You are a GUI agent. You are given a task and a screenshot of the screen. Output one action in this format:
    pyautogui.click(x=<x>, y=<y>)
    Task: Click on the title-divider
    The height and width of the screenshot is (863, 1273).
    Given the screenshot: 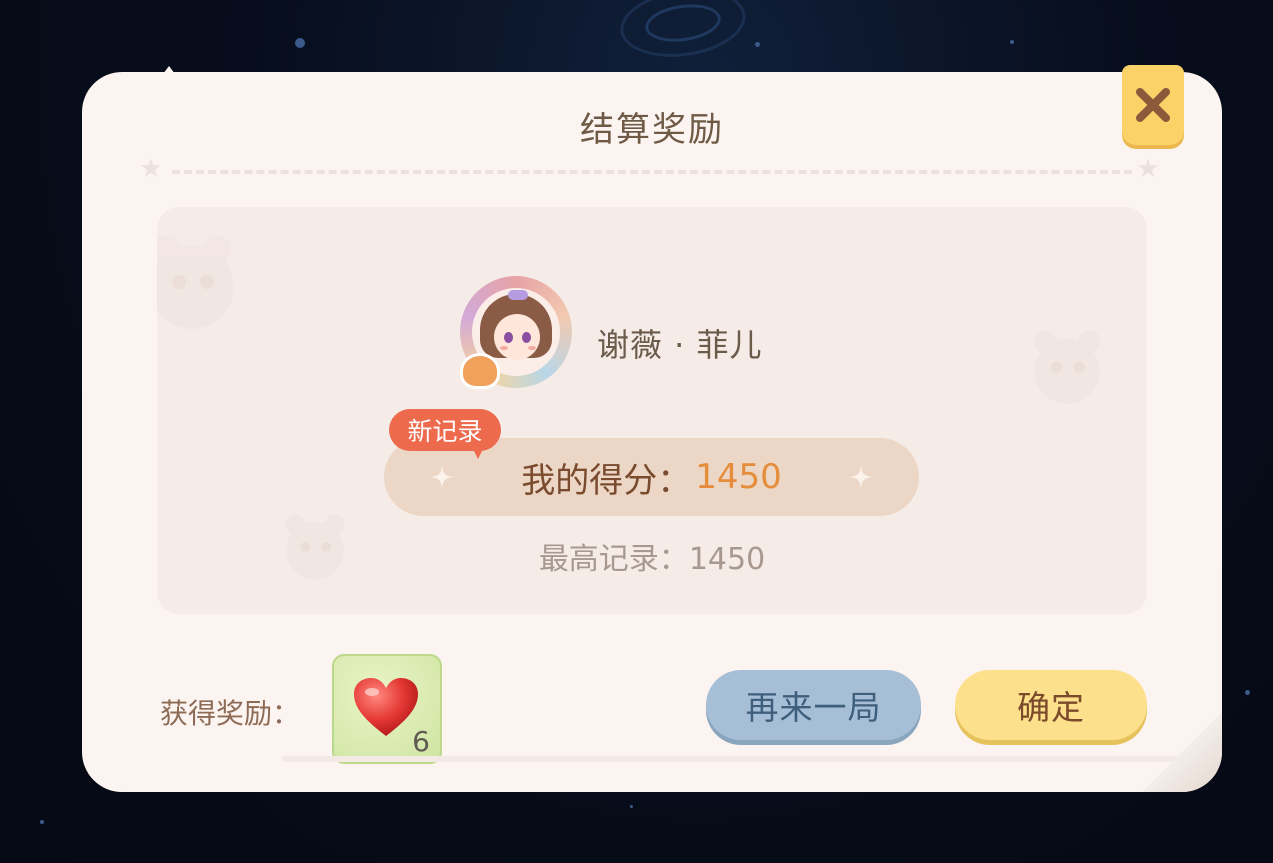 What is the action you would take?
    pyautogui.click(x=652, y=172)
    